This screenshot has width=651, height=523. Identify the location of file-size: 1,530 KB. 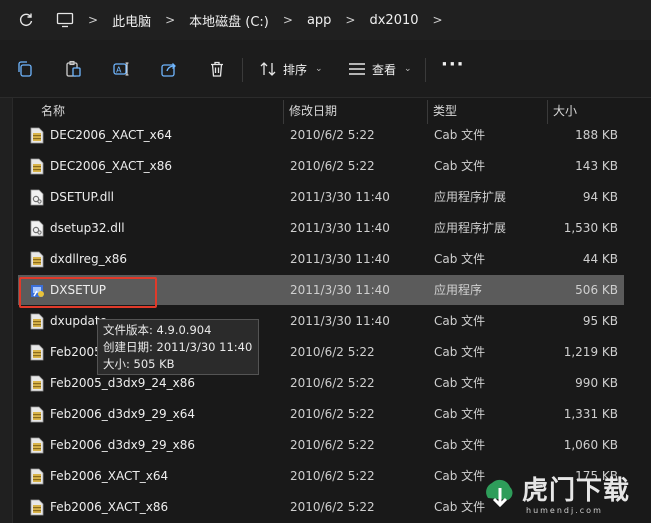
(590, 228).